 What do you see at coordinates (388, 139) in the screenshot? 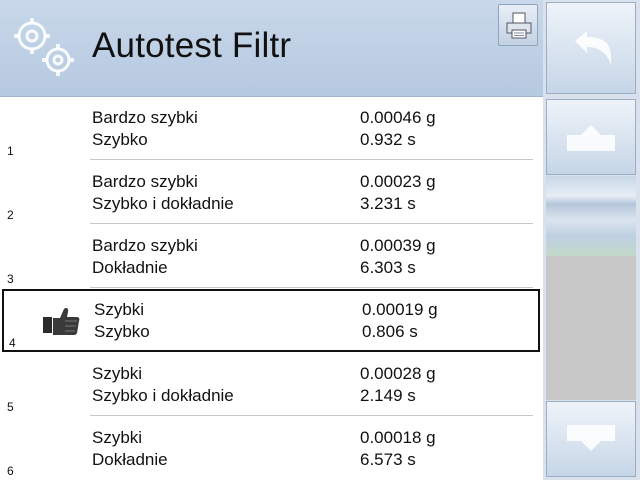
I see `time-value: 0.932 s` at bounding box center [388, 139].